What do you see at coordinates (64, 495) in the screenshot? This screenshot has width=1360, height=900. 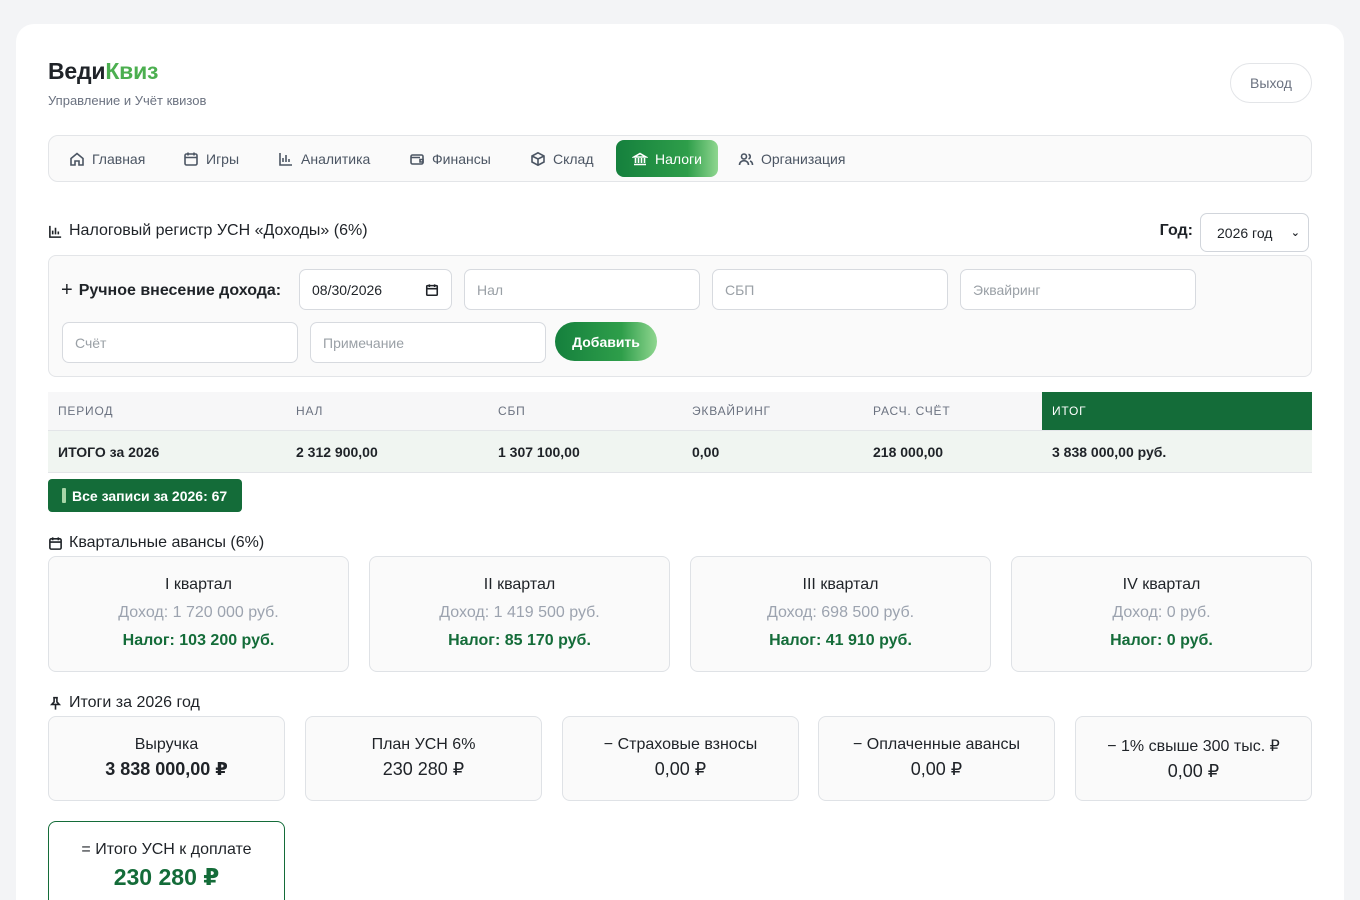 I see `records-icon` at bounding box center [64, 495].